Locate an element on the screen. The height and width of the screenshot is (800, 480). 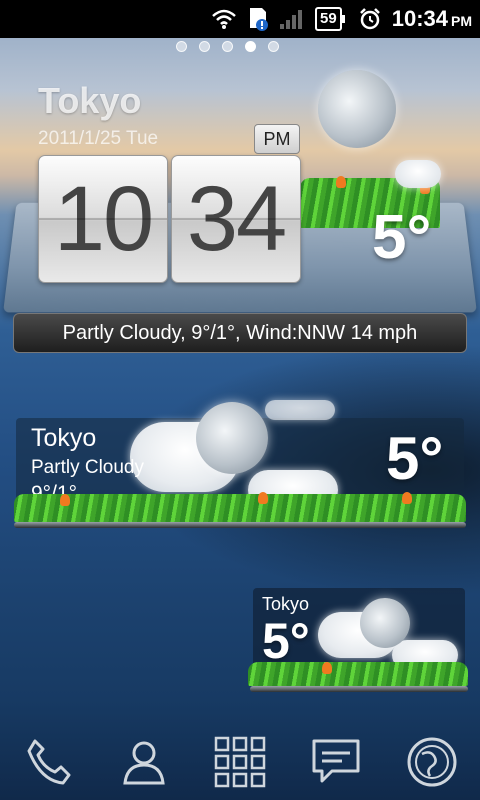
clock-minute: 34 is located at coordinates (236, 219).